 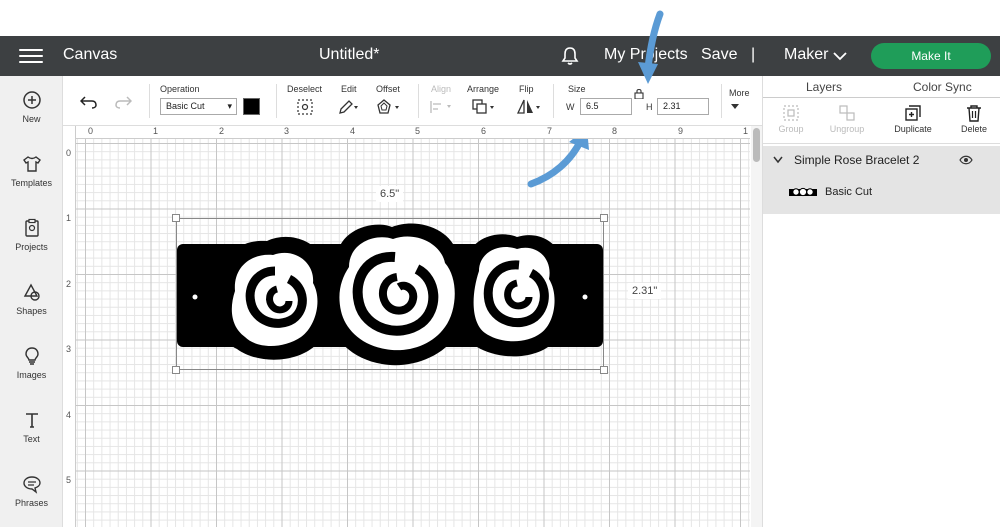 What do you see at coordinates (89, 102) in the screenshot?
I see `undo-icon` at bounding box center [89, 102].